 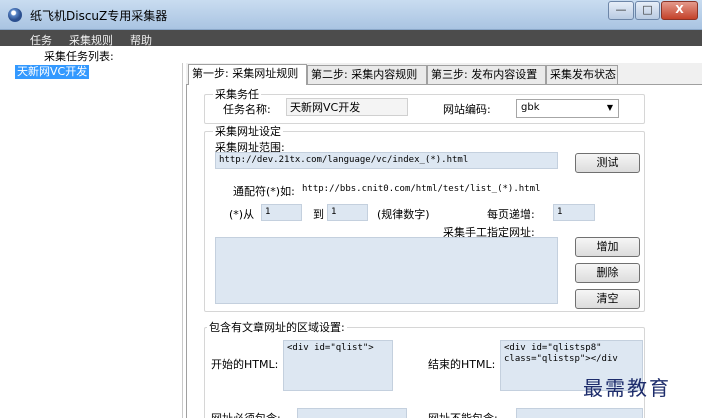 What do you see at coordinates (41, 40) in the screenshot?
I see `menu-task: 任务` at bounding box center [41, 40].